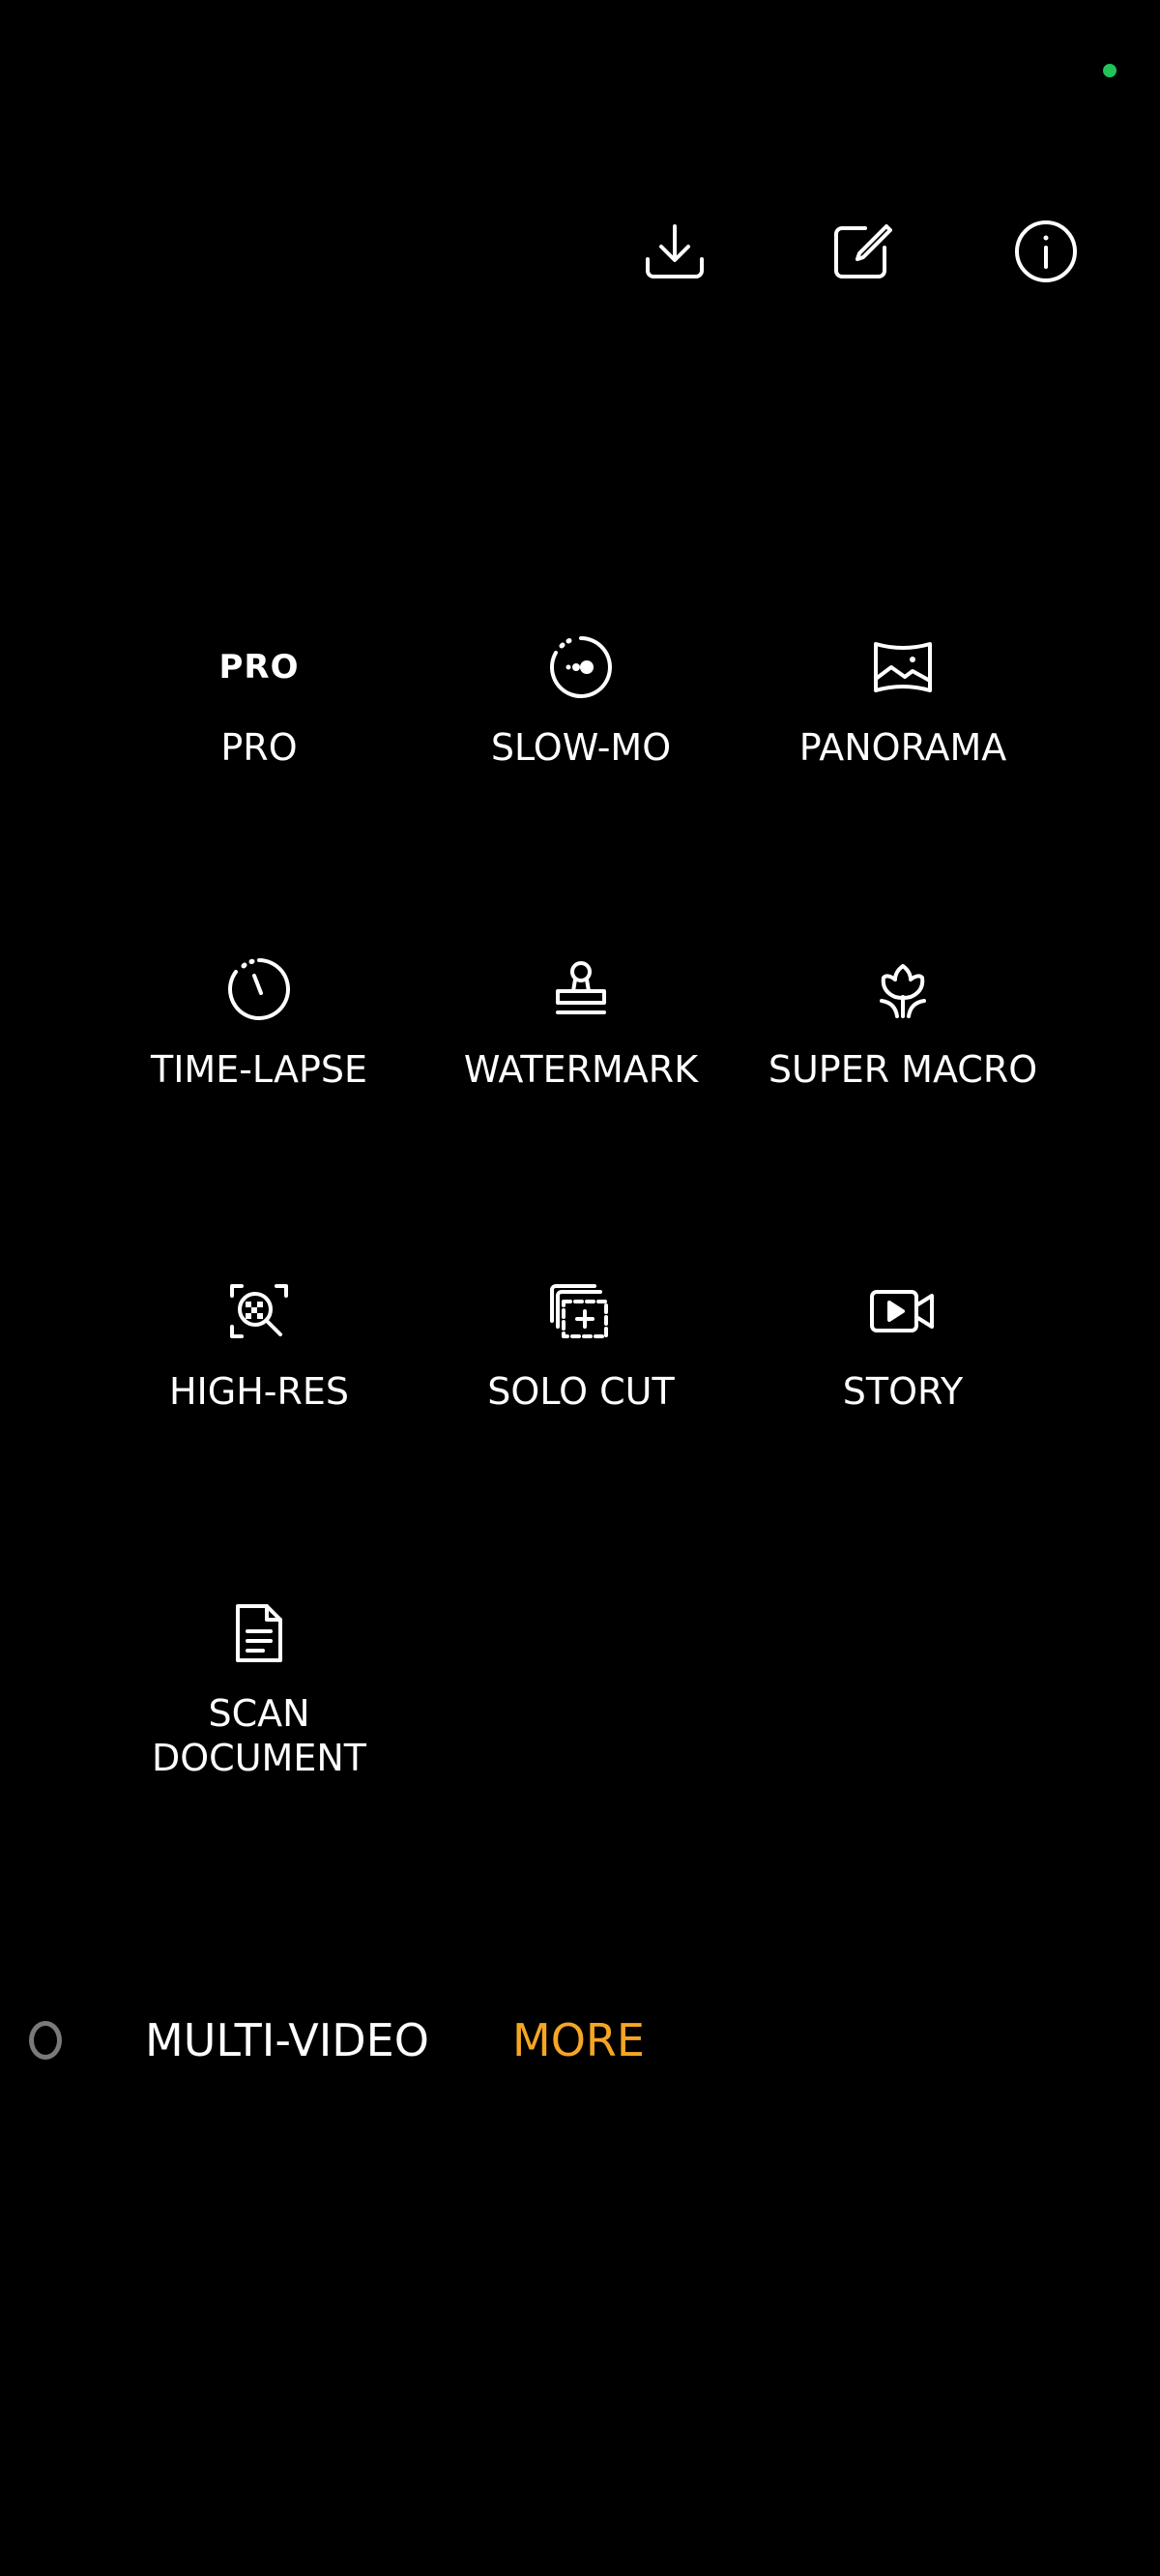 The width and height of the screenshot is (1160, 2576). I want to click on edit-icon, so click(863, 251).